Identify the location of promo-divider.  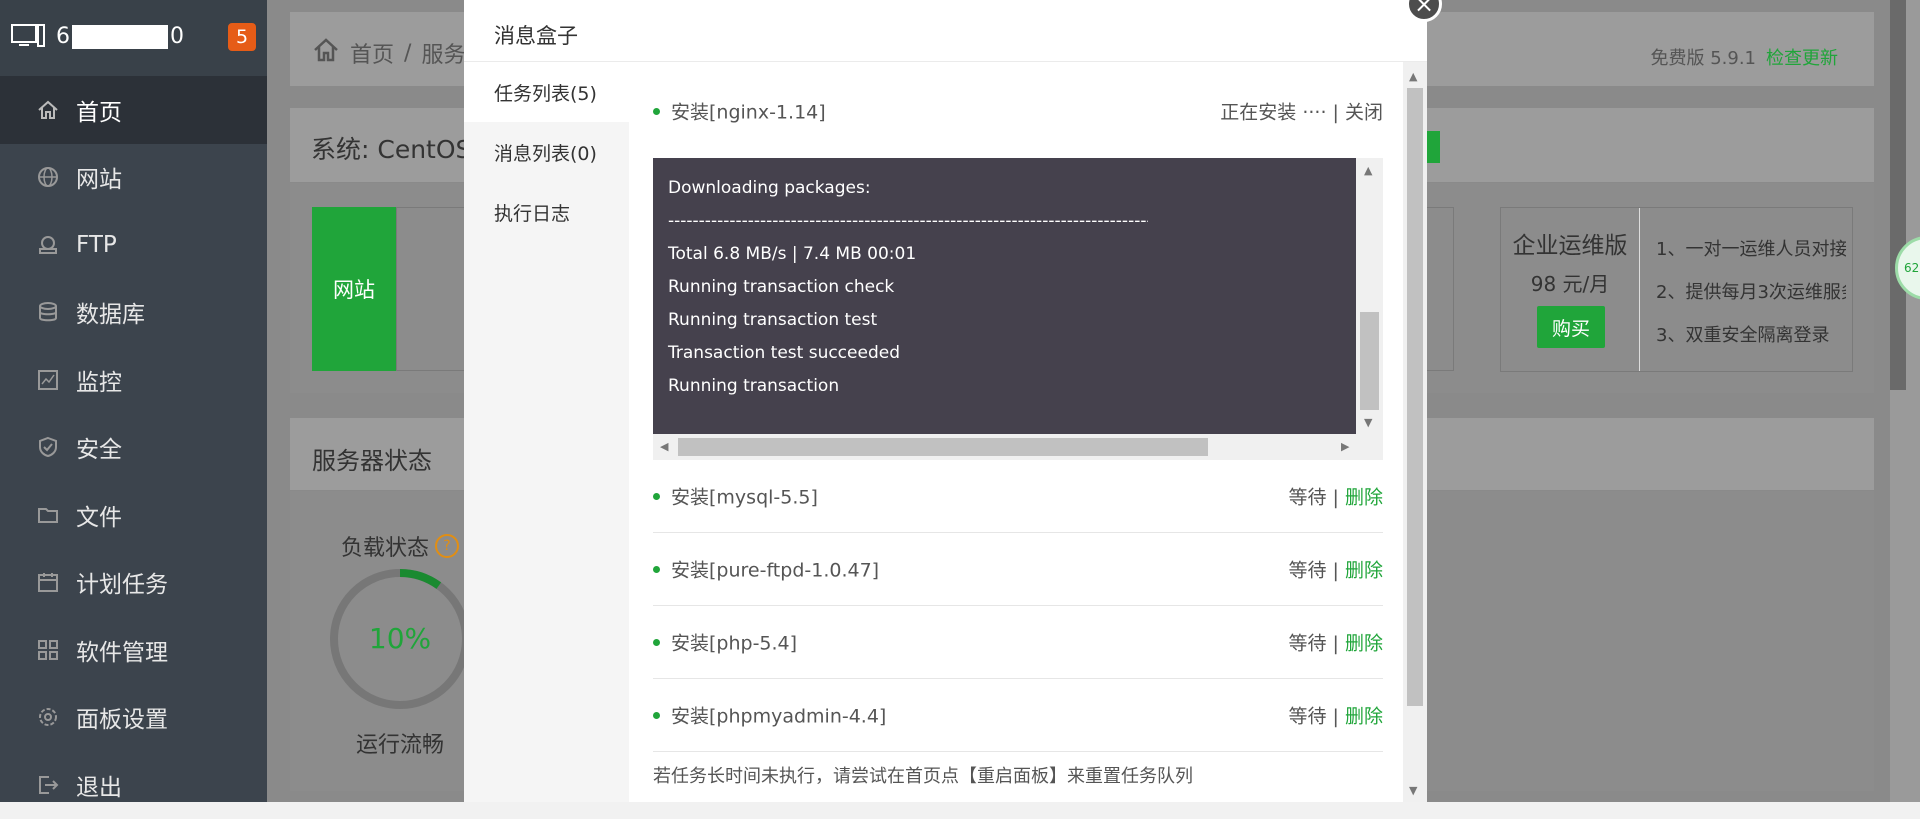
(1639, 289).